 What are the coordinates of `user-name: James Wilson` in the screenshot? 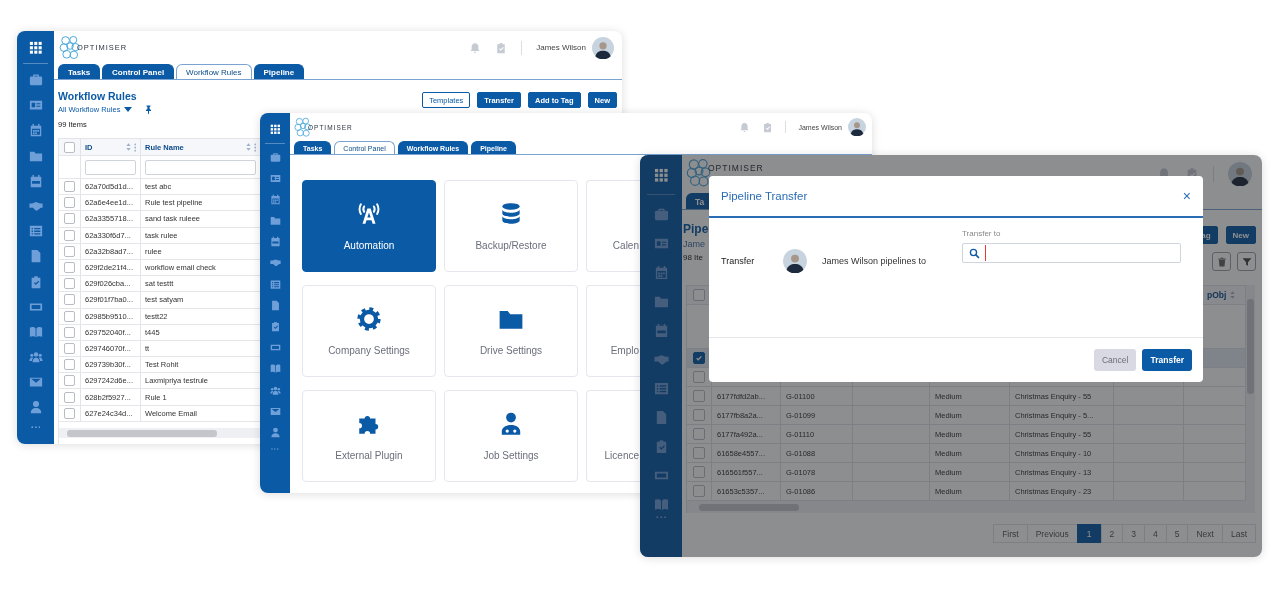 It's located at (561, 47).